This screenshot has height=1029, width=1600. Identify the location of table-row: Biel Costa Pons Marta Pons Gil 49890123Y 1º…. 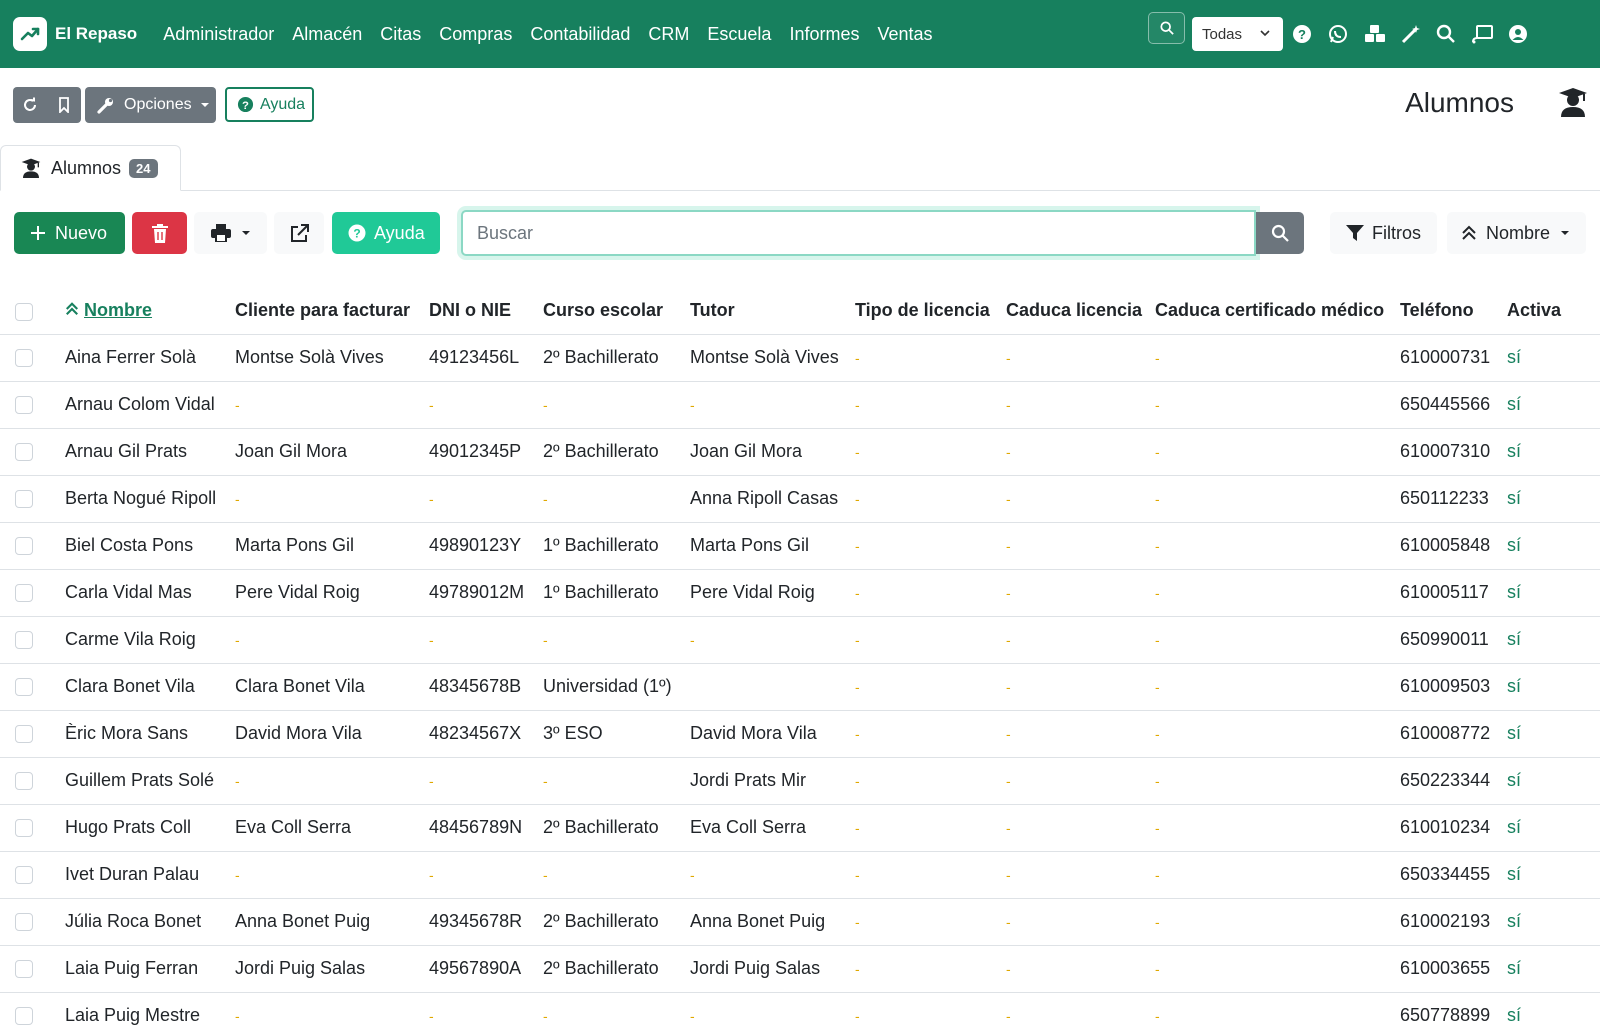
(800, 546).